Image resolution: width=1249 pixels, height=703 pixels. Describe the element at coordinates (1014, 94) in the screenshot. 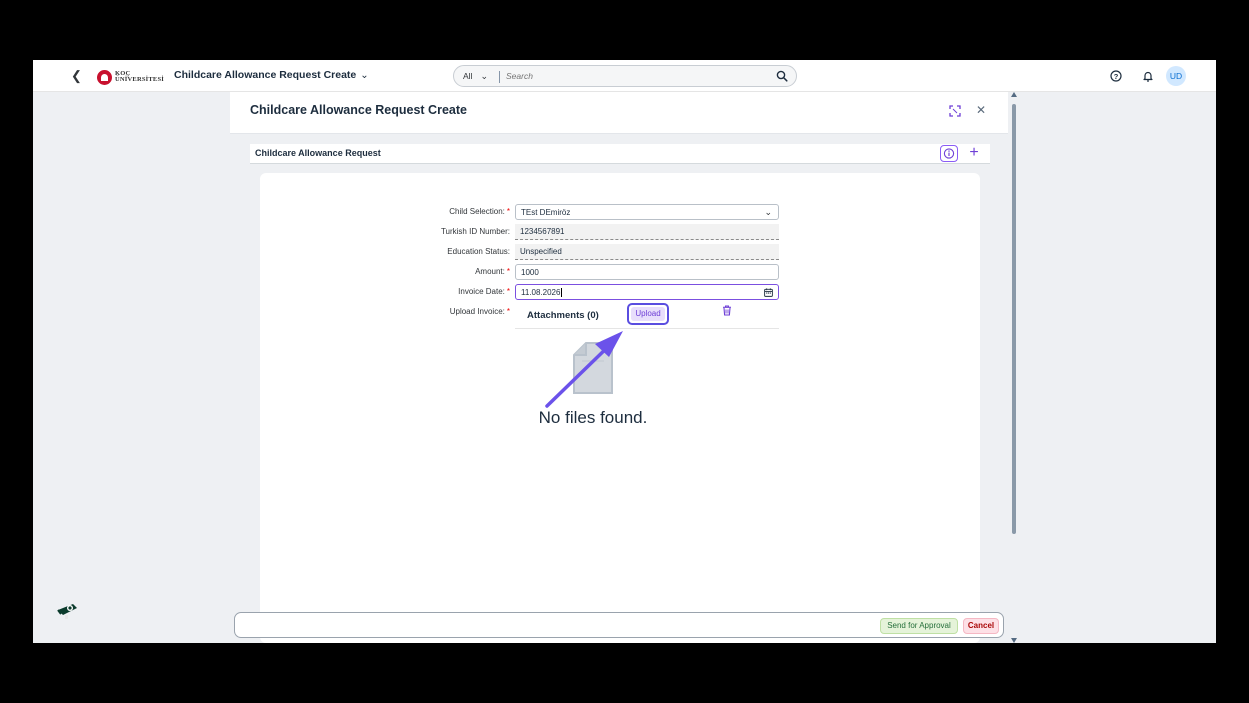

I see `scroll-up-icon` at that location.